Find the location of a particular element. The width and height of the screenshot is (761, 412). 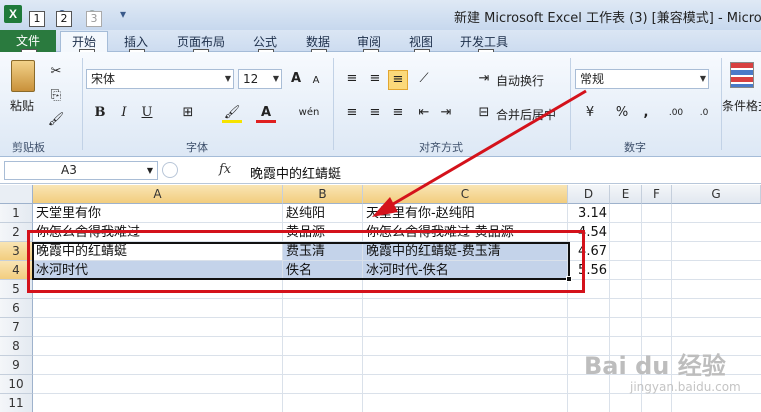

baidu-watermark-url: jingyan.baidu.com is located at coordinates (685, 387).